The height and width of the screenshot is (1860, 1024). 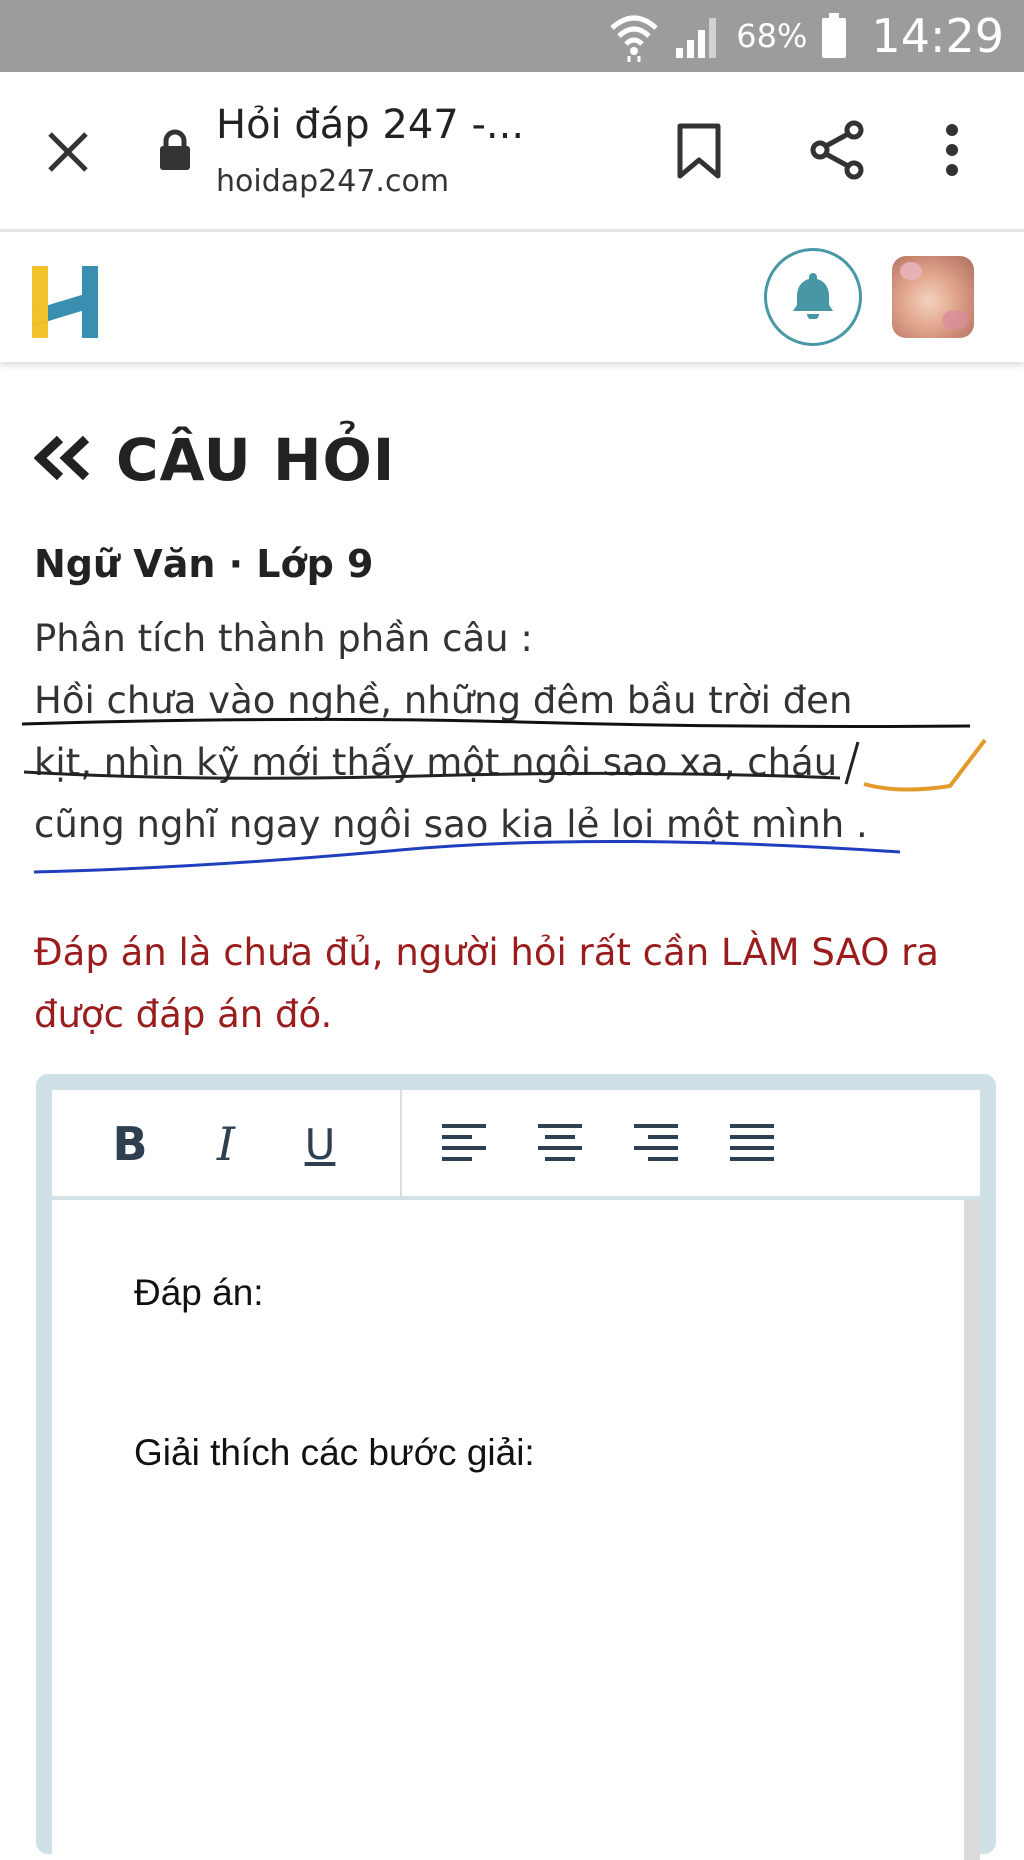 I want to click on align-justify-button, so click(x=752, y=1144).